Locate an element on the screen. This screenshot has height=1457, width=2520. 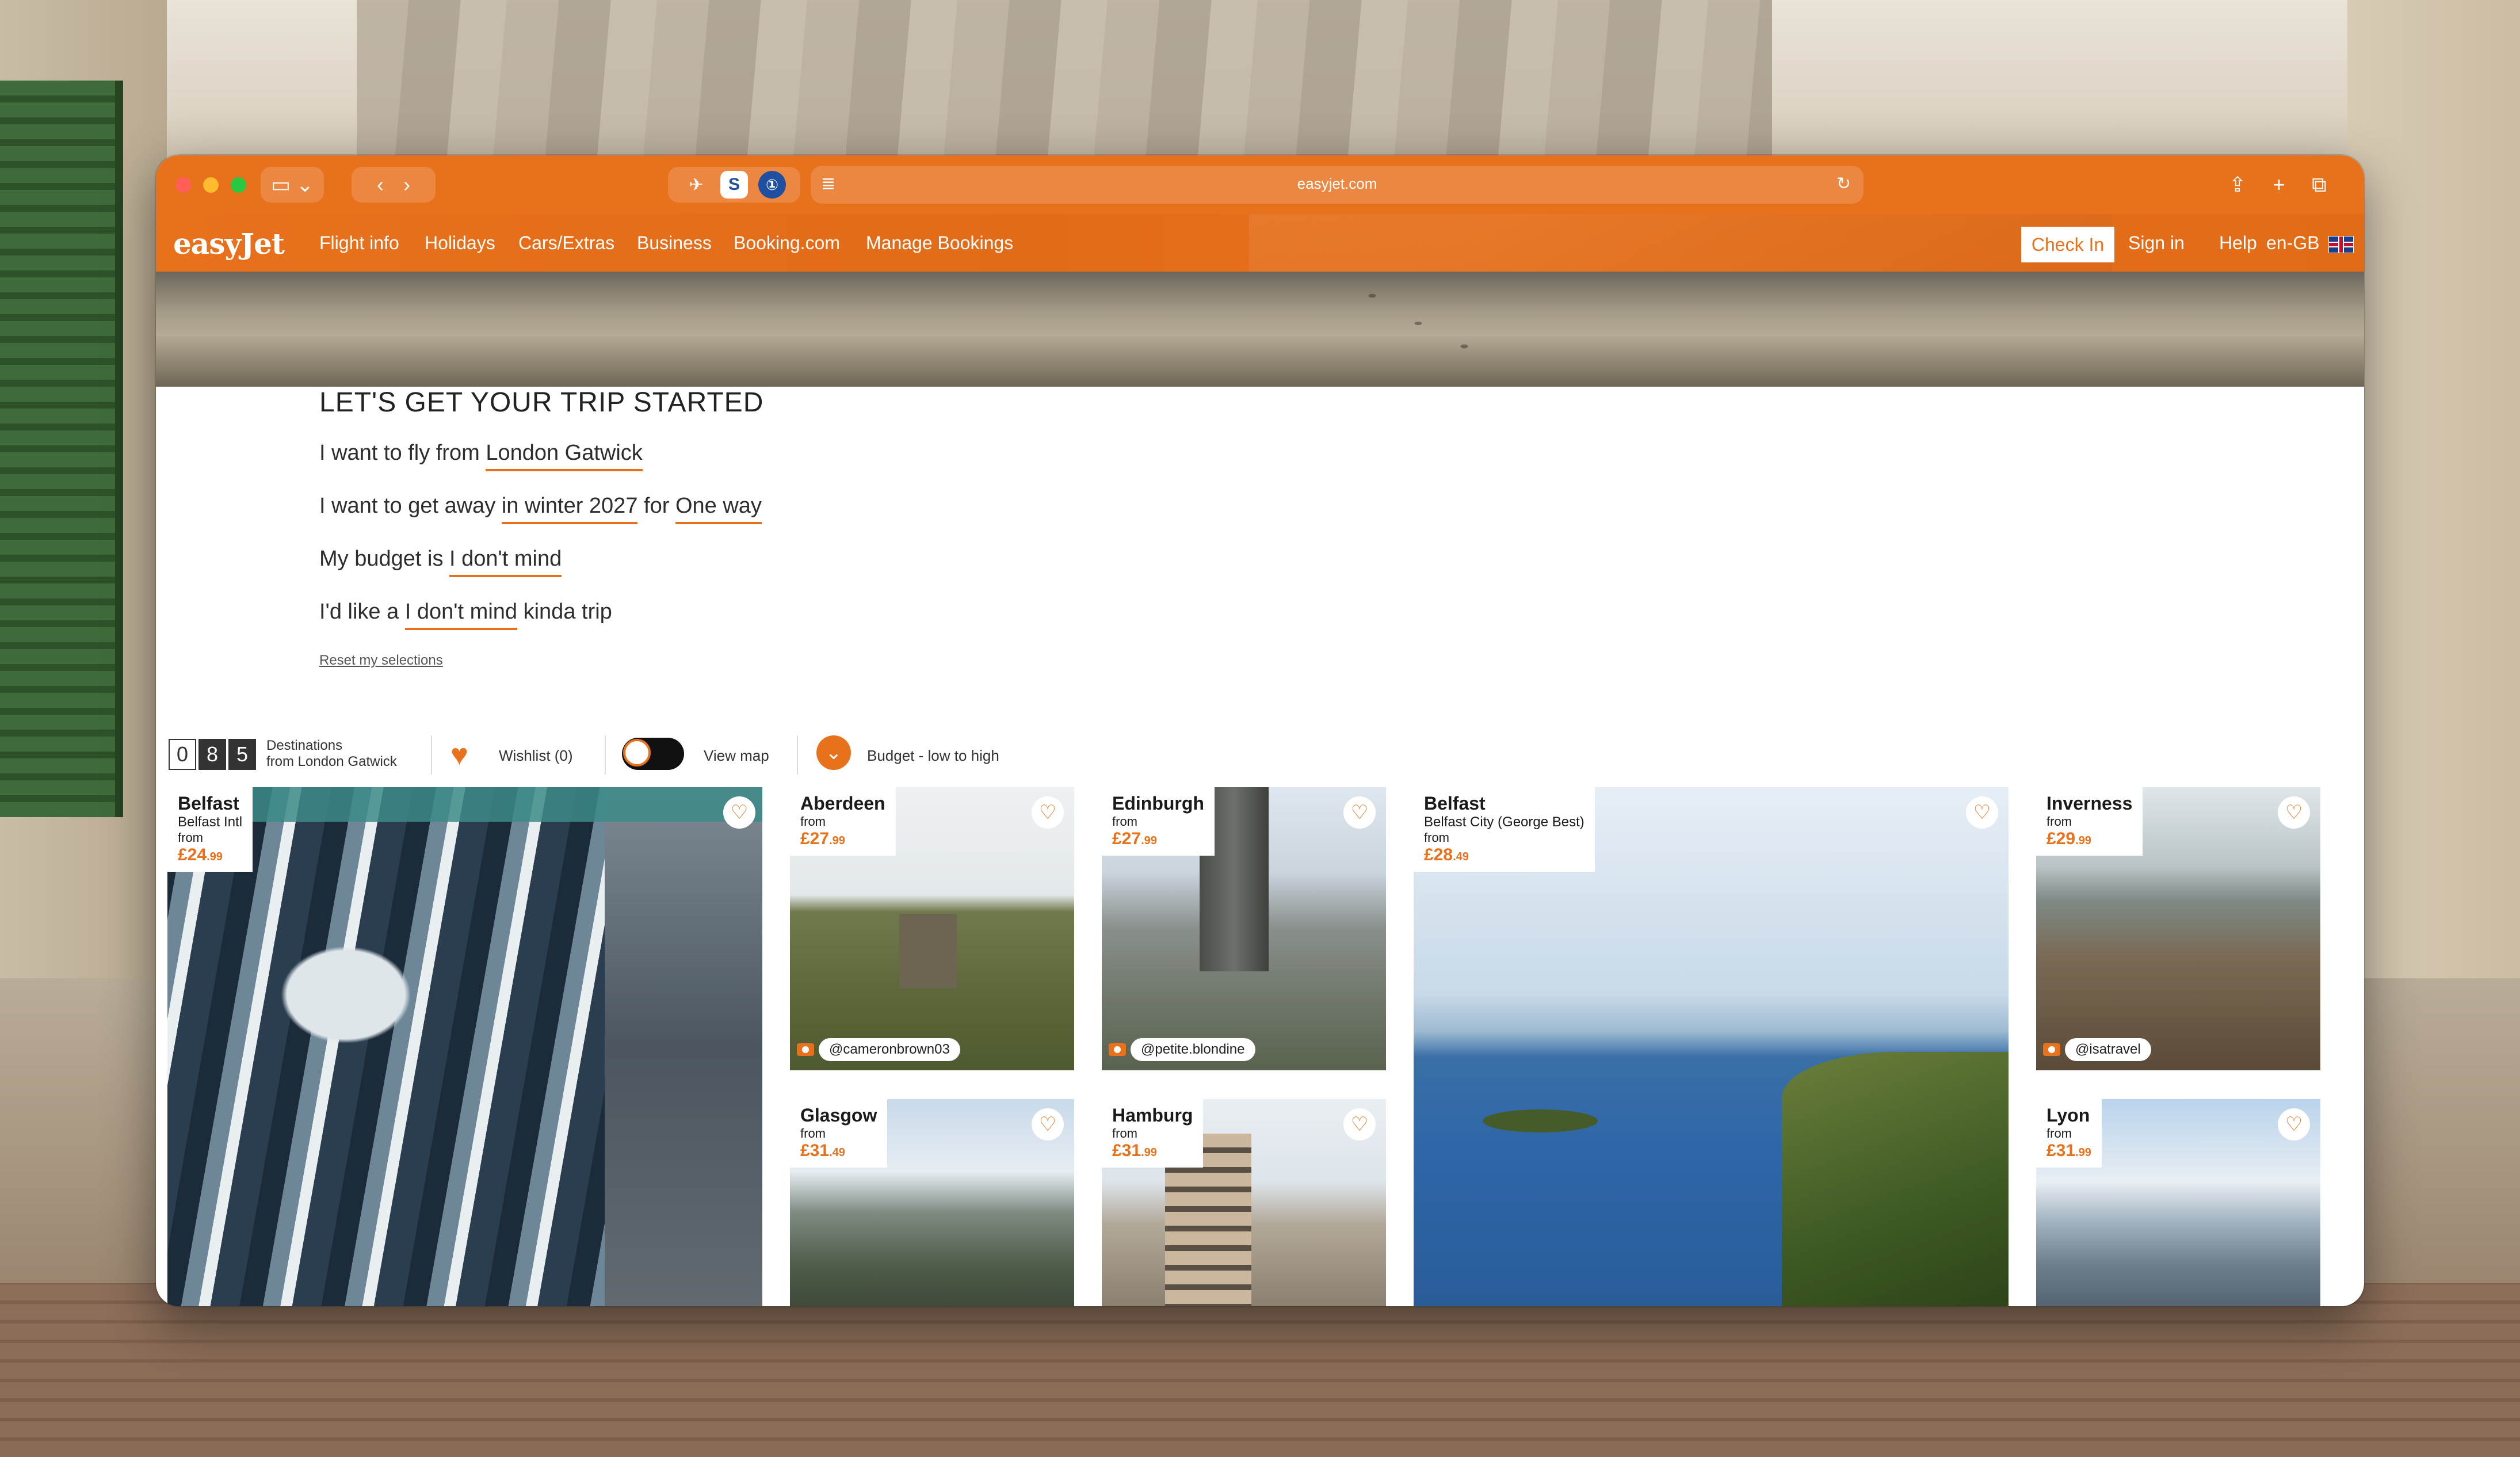
photo-credit-handle: @petite.blondine is located at coordinates (1193, 1049).